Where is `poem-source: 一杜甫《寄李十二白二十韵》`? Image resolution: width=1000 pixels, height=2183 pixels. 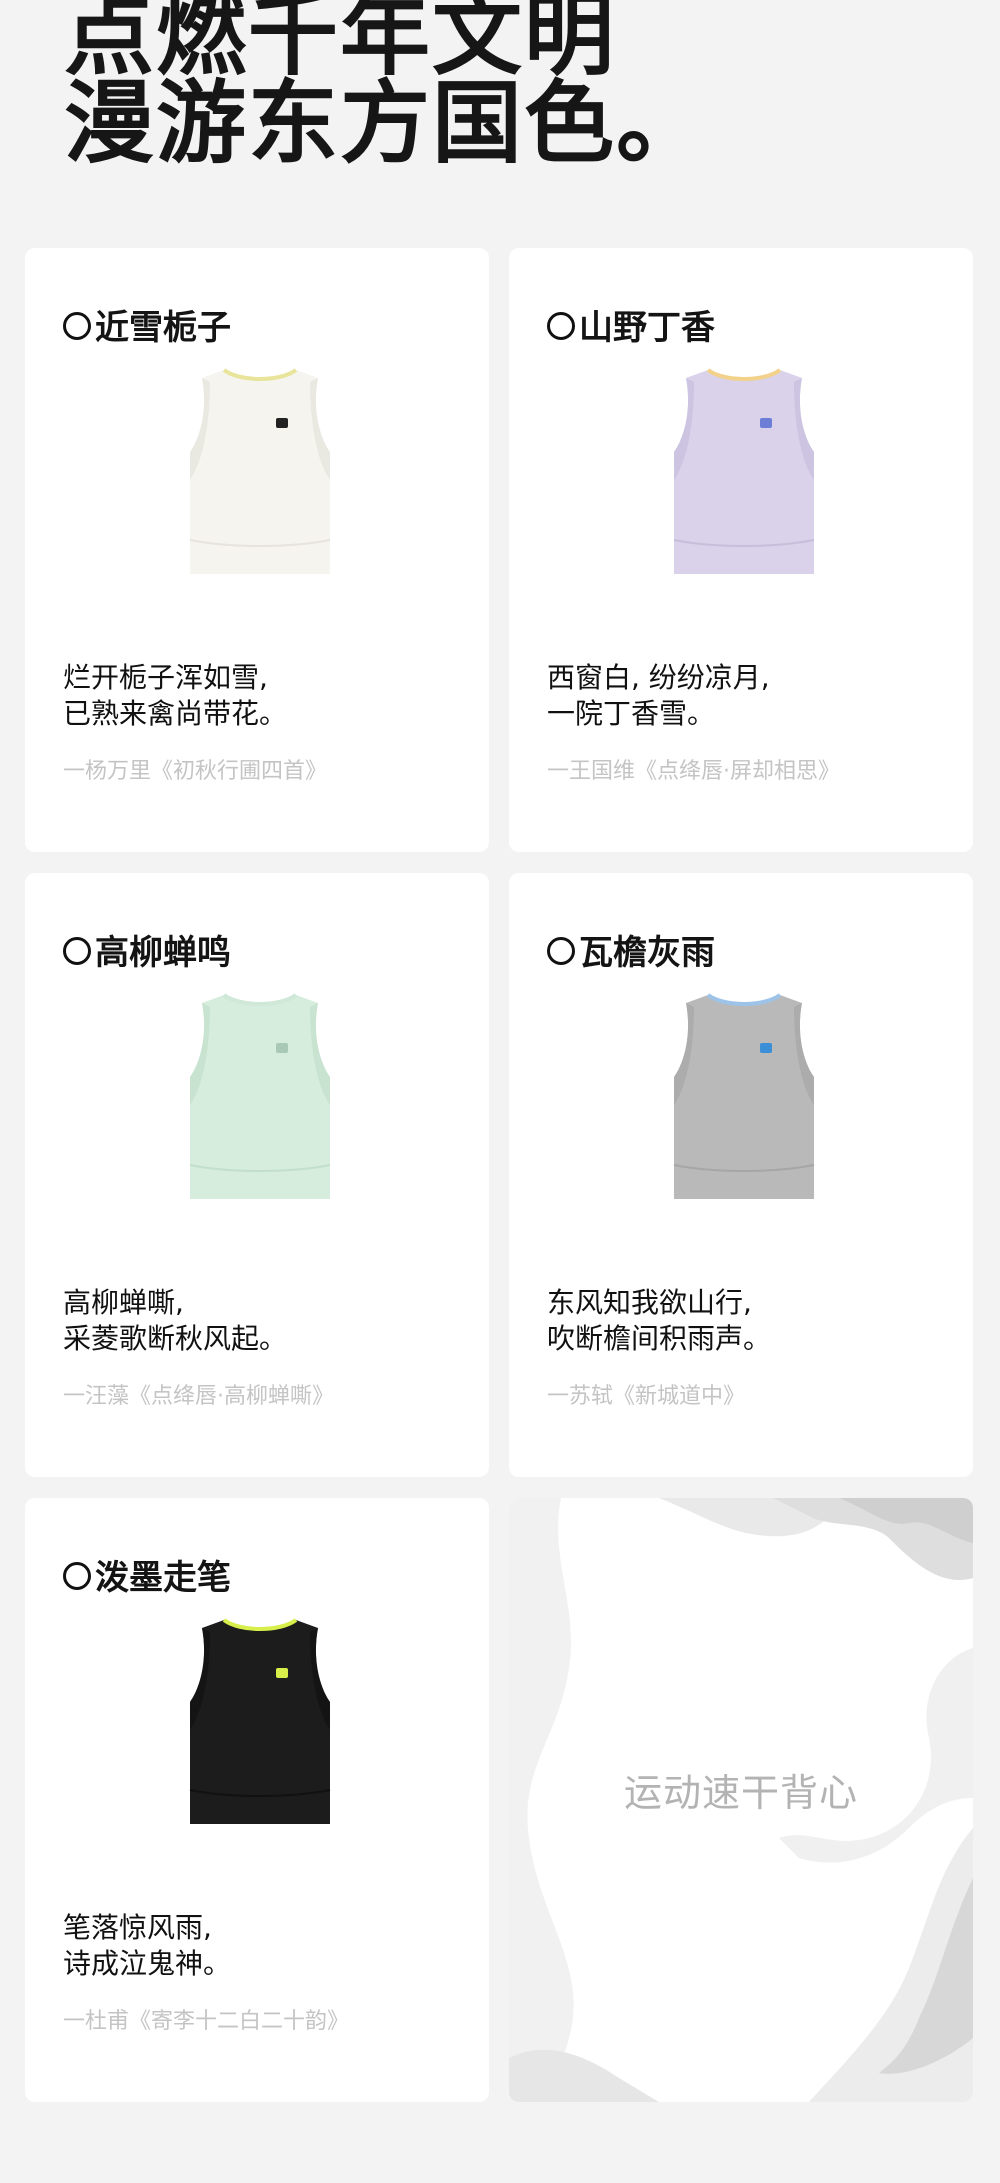 poem-source: 一杜甫《寄李十二白二十韵》 is located at coordinates (206, 2021).